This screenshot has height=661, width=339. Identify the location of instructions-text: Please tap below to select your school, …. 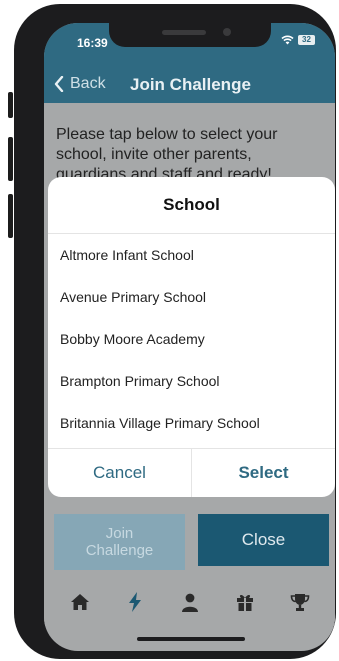
(167, 154).